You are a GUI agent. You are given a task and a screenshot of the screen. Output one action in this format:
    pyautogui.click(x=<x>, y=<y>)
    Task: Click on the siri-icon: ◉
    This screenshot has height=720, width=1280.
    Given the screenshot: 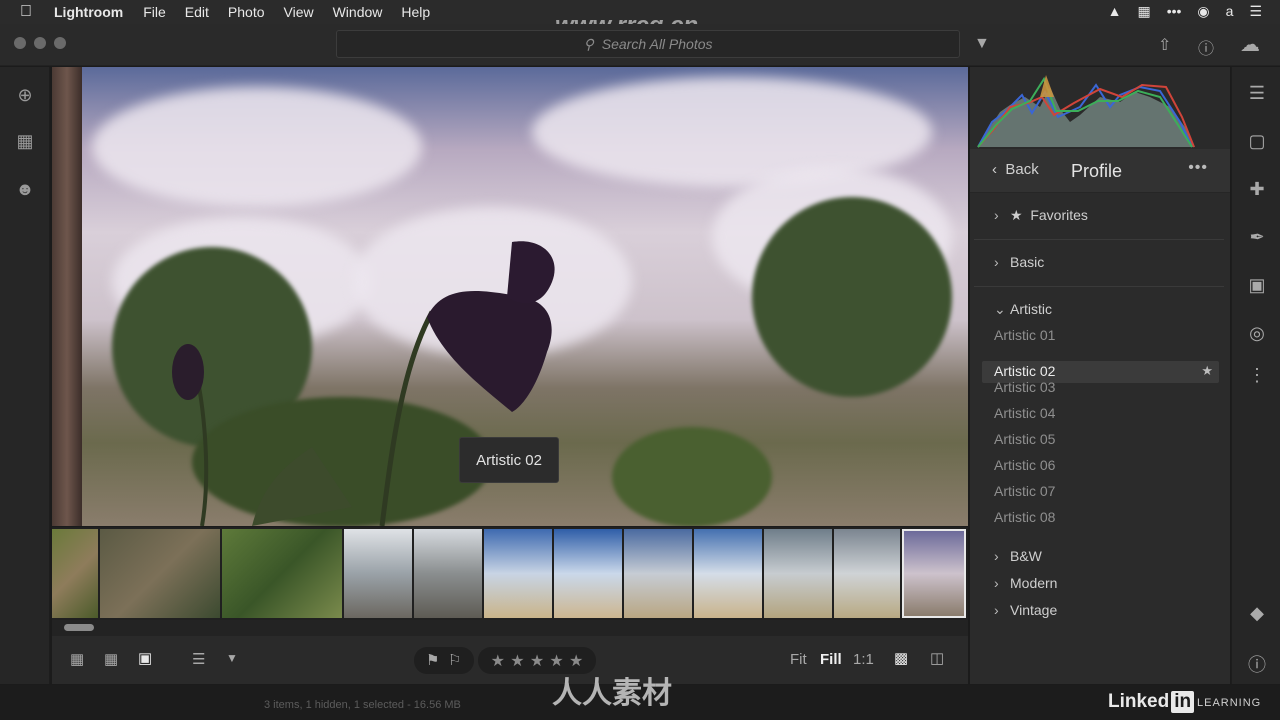 What is the action you would take?
    pyautogui.click(x=1203, y=11)
    